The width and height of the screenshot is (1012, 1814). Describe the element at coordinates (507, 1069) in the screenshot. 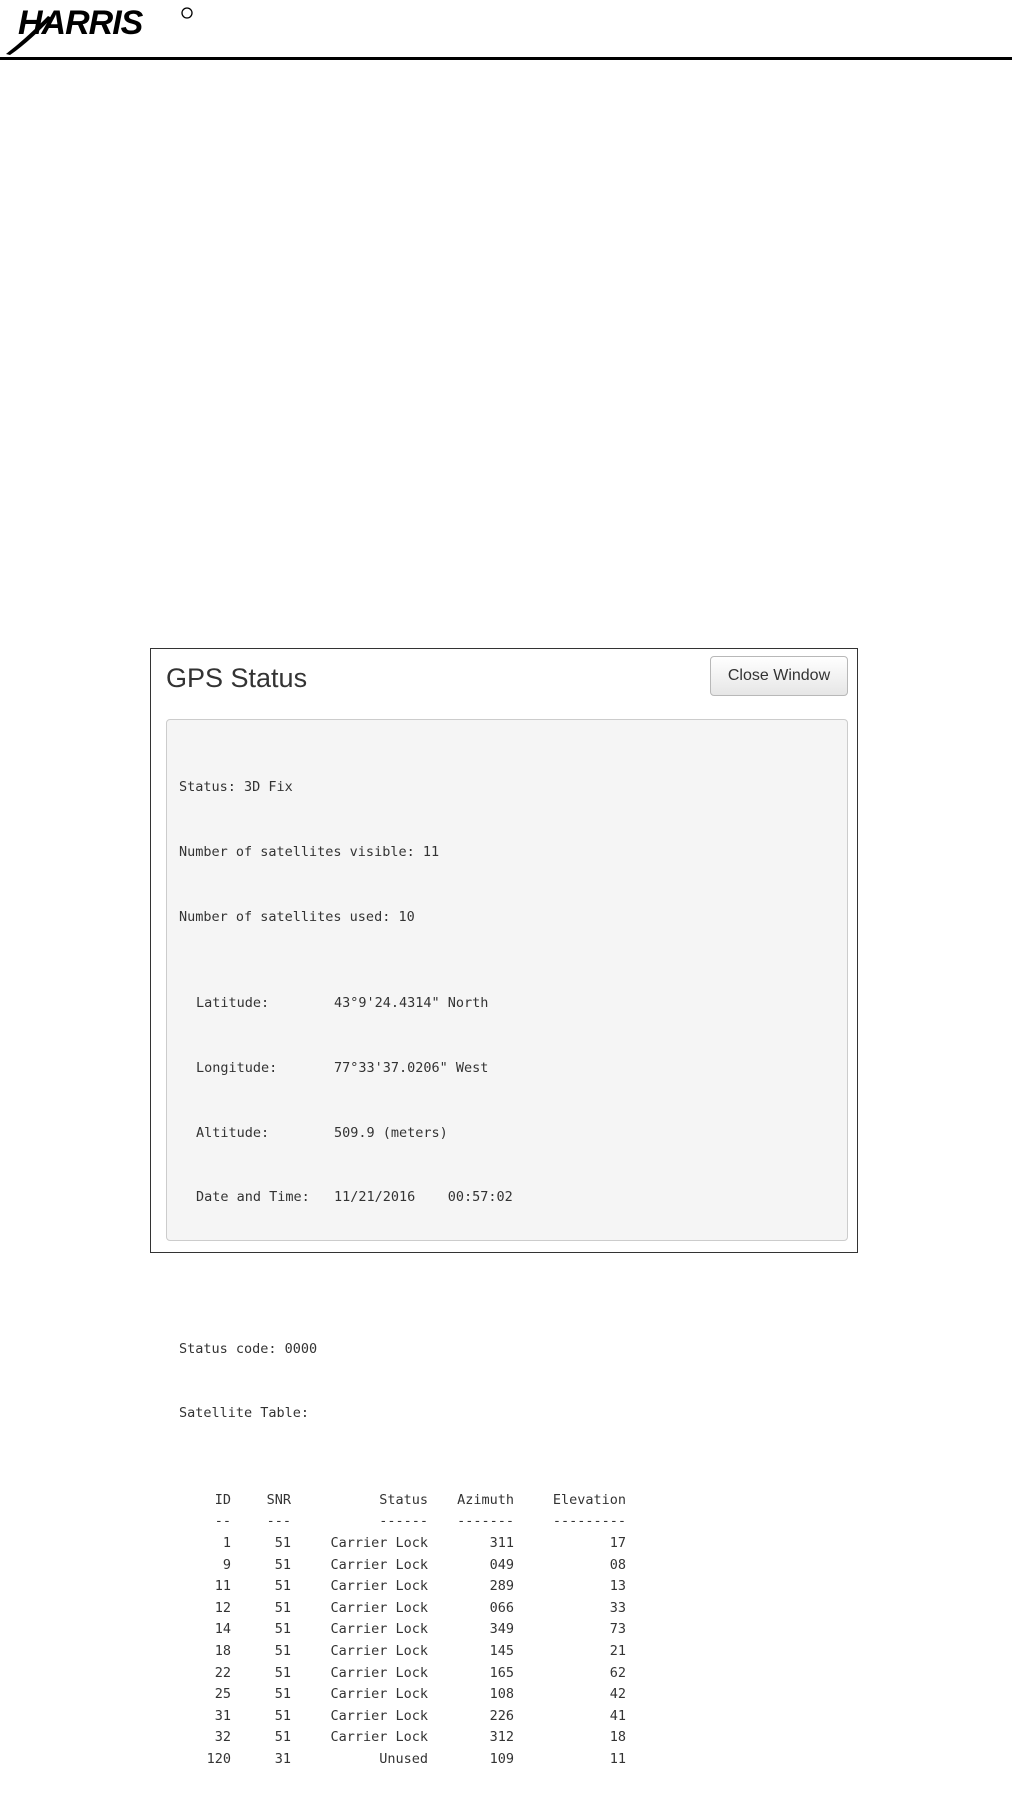

I see `longitude-row: Longitude: 77°33'37.0206" West` at that location.